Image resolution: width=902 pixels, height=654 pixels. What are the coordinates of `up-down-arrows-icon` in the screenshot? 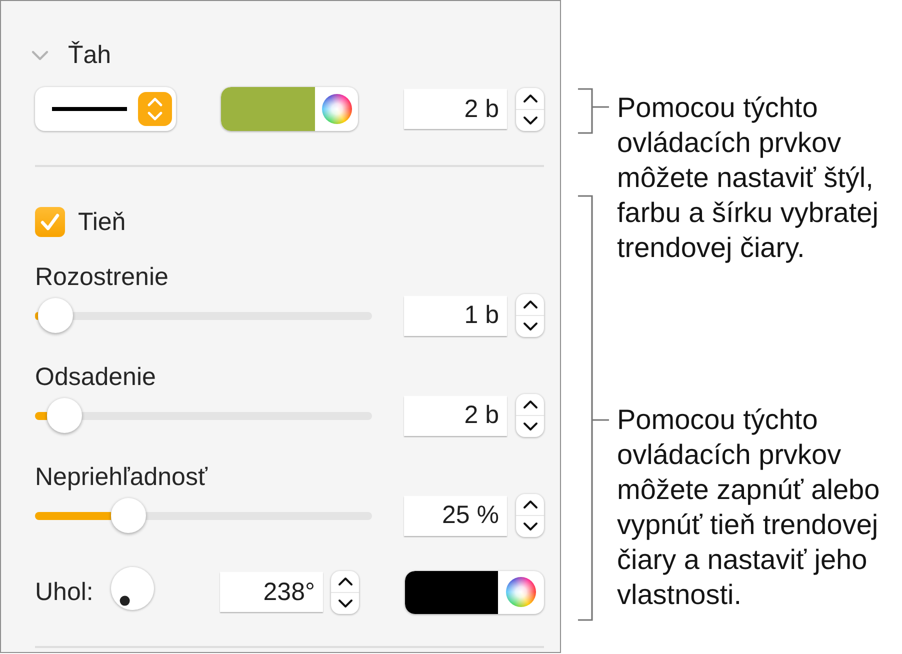 It's located at (155, 109).